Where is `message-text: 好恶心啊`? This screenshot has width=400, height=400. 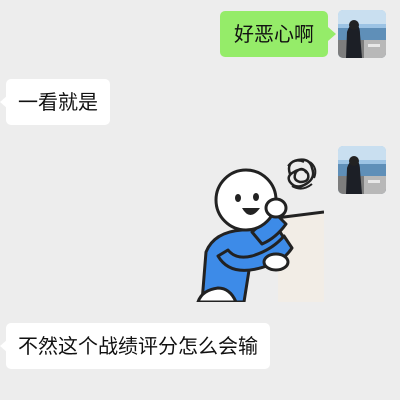 message-text: 好恶心啊 is located at coordinates (274, 34).